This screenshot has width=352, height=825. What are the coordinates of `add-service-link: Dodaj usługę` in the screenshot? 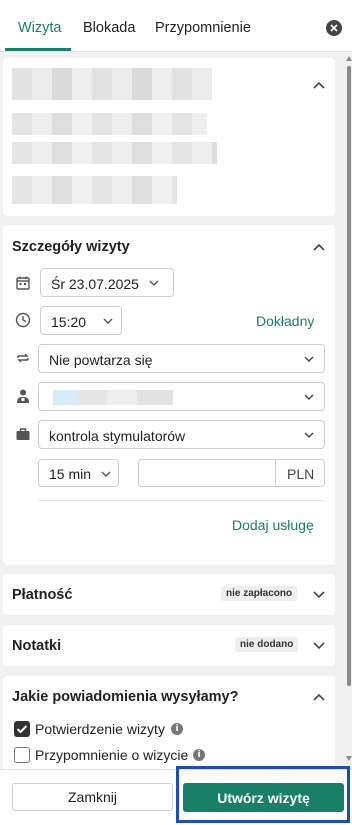 It's located at (273, 525).